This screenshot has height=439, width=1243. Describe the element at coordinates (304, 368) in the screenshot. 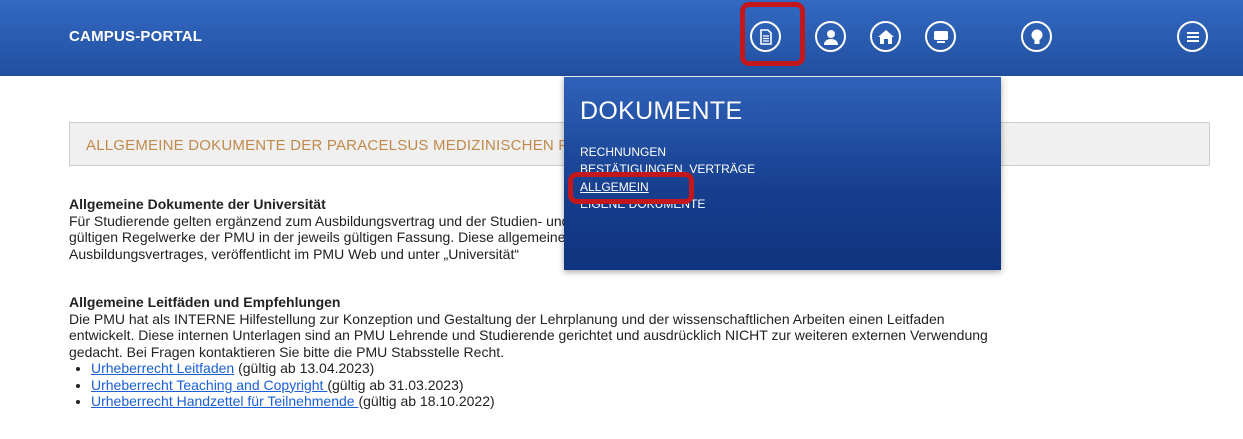

I see `validity-note: (gültig ab 13.04.2023)` at that location.